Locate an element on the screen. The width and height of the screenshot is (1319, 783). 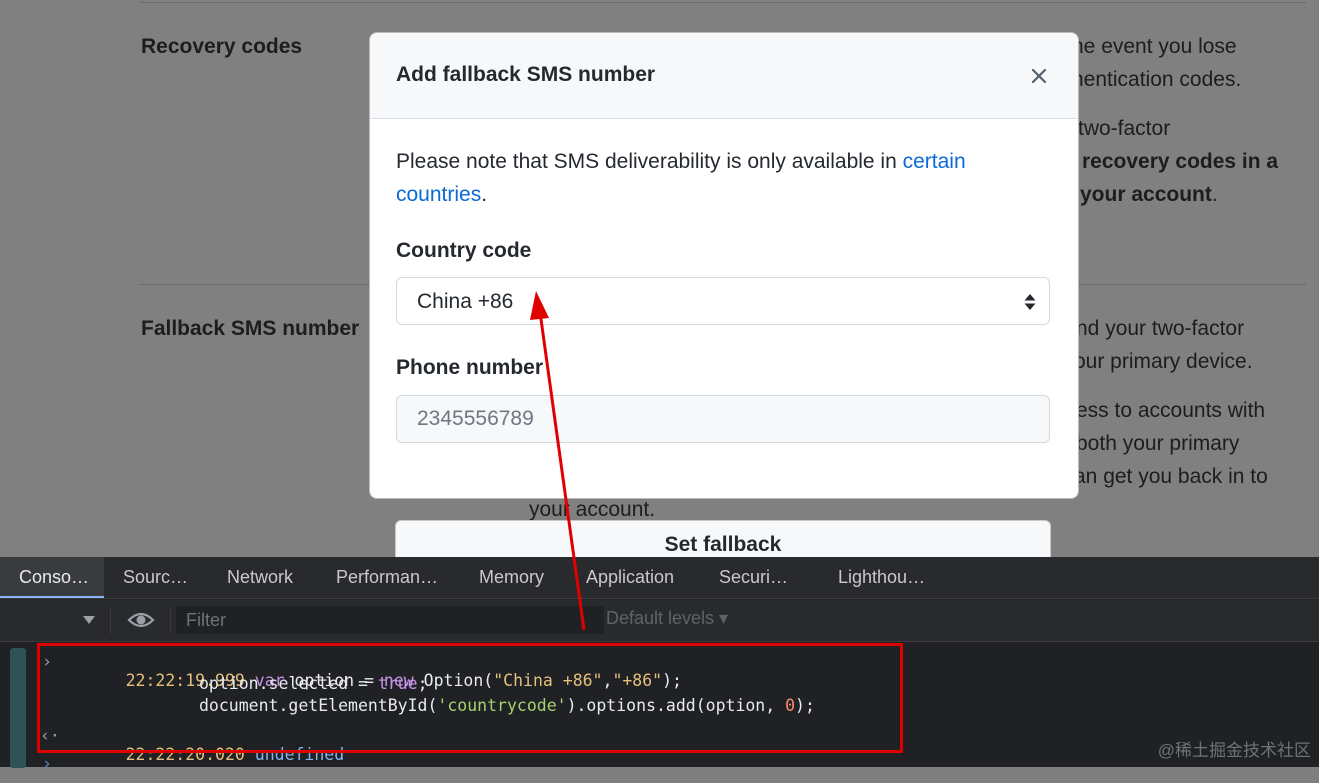
select-arrows-icon is located at coordinates (1030, 302).